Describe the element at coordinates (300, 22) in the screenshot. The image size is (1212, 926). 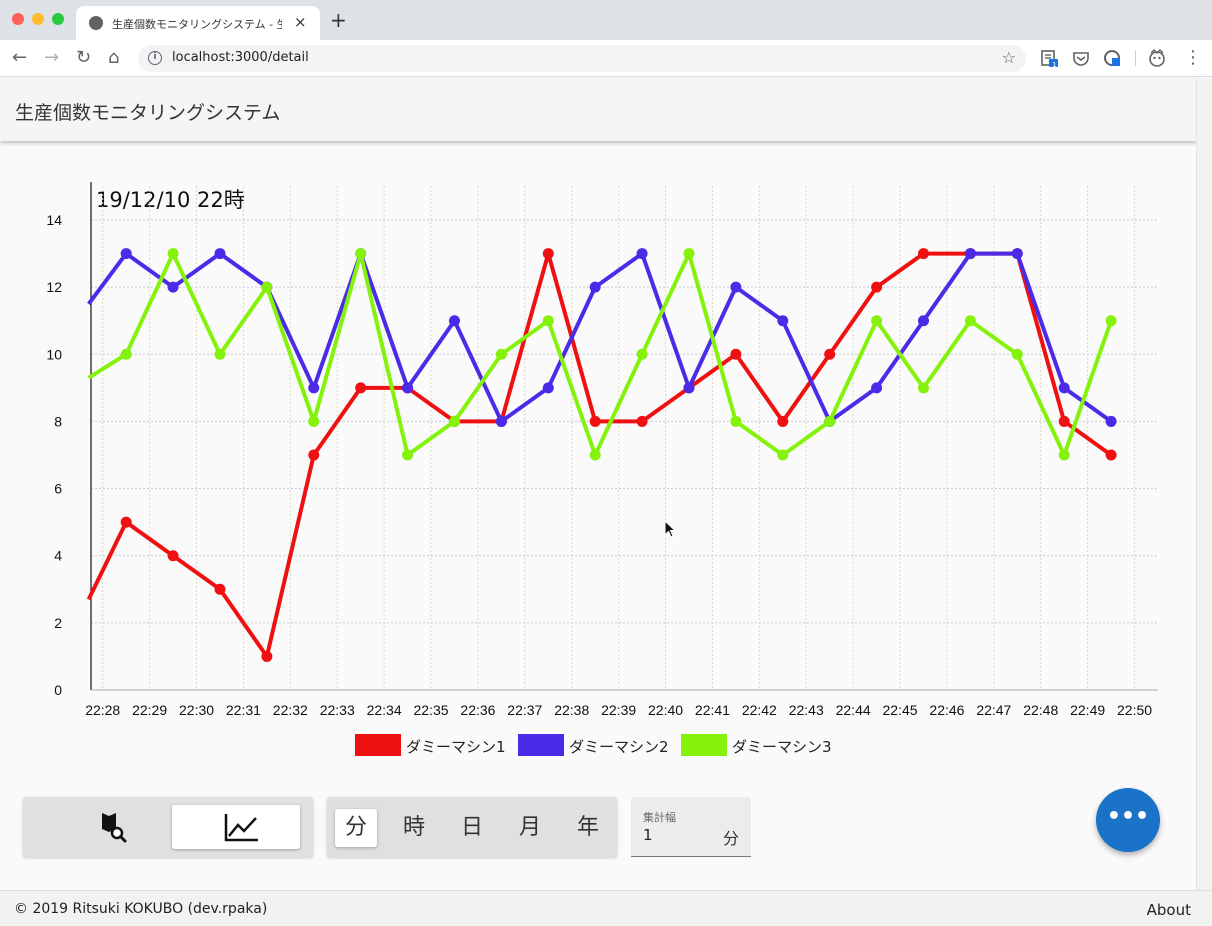
I see `tab-close-icon: ×` at that location.